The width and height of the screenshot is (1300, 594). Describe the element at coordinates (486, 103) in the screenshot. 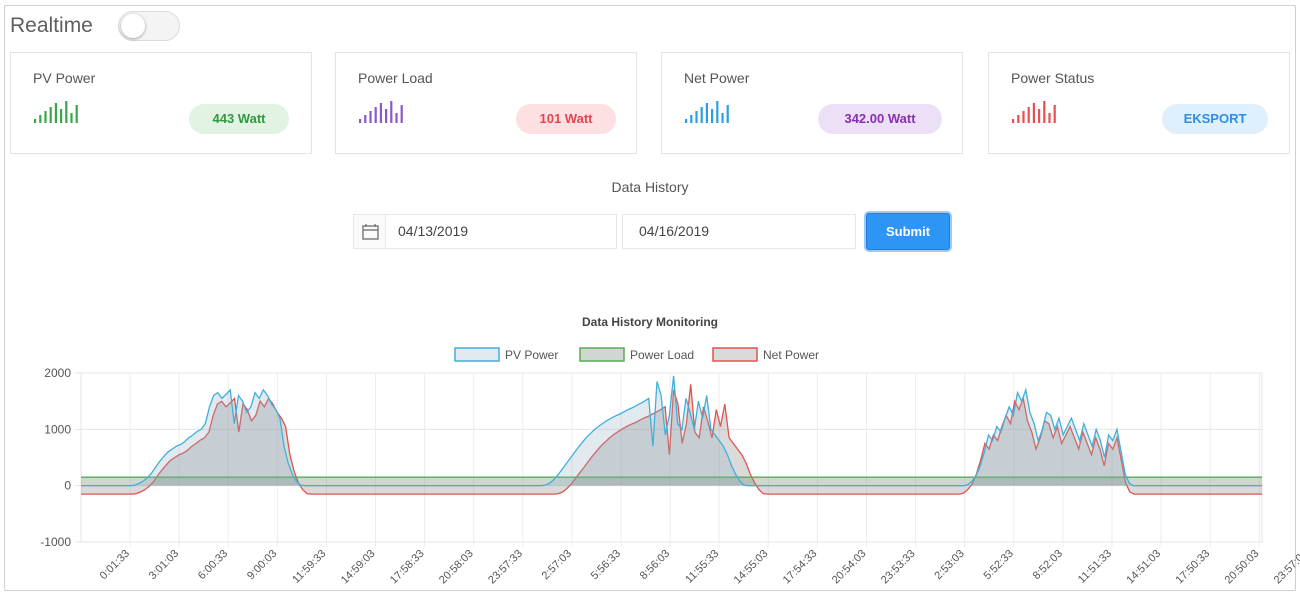

I see `card-power-load: Power Load 101 Watt` at that location.